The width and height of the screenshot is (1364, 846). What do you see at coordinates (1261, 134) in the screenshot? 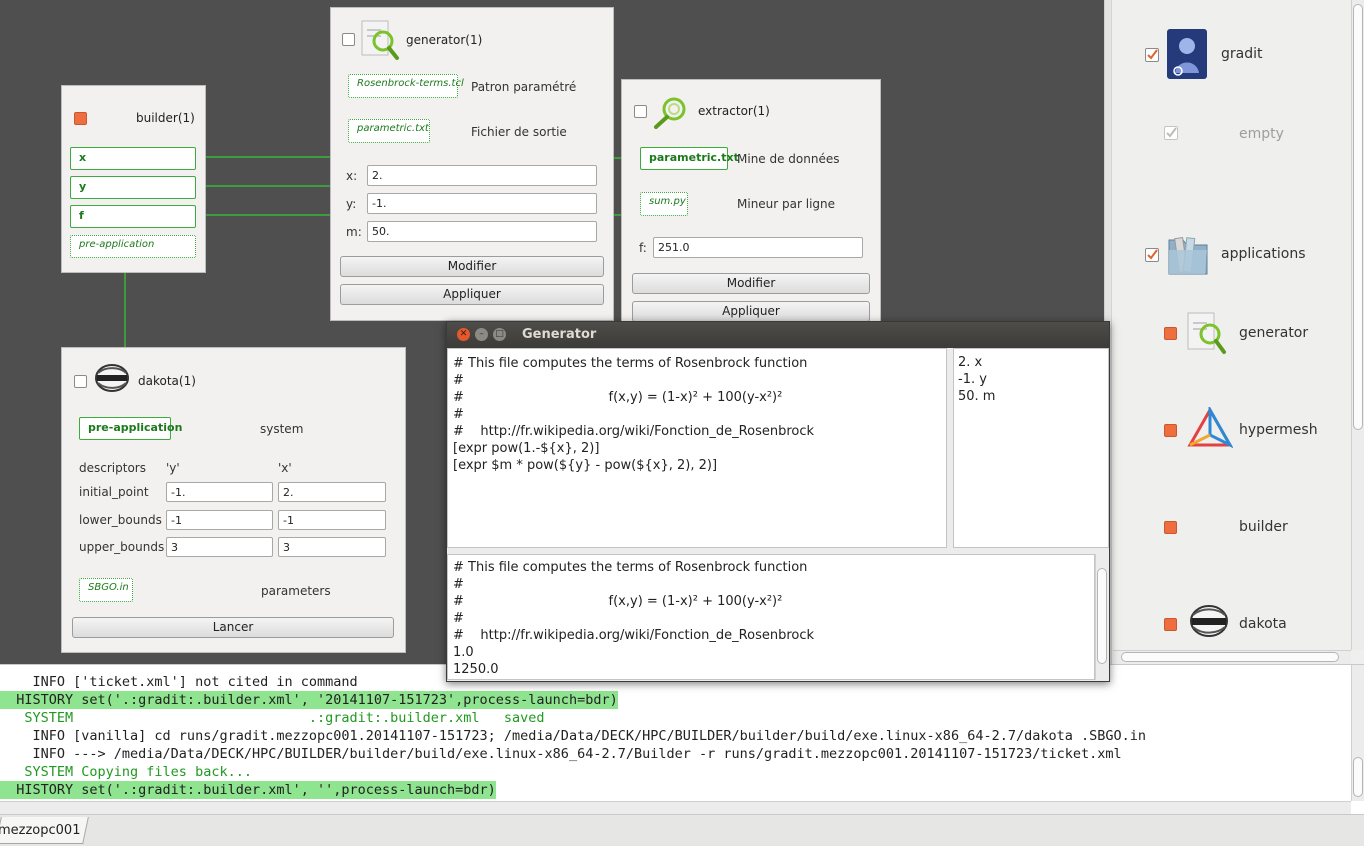
I see `tree-label-empty: empty` at bounding box center [1261, 134].